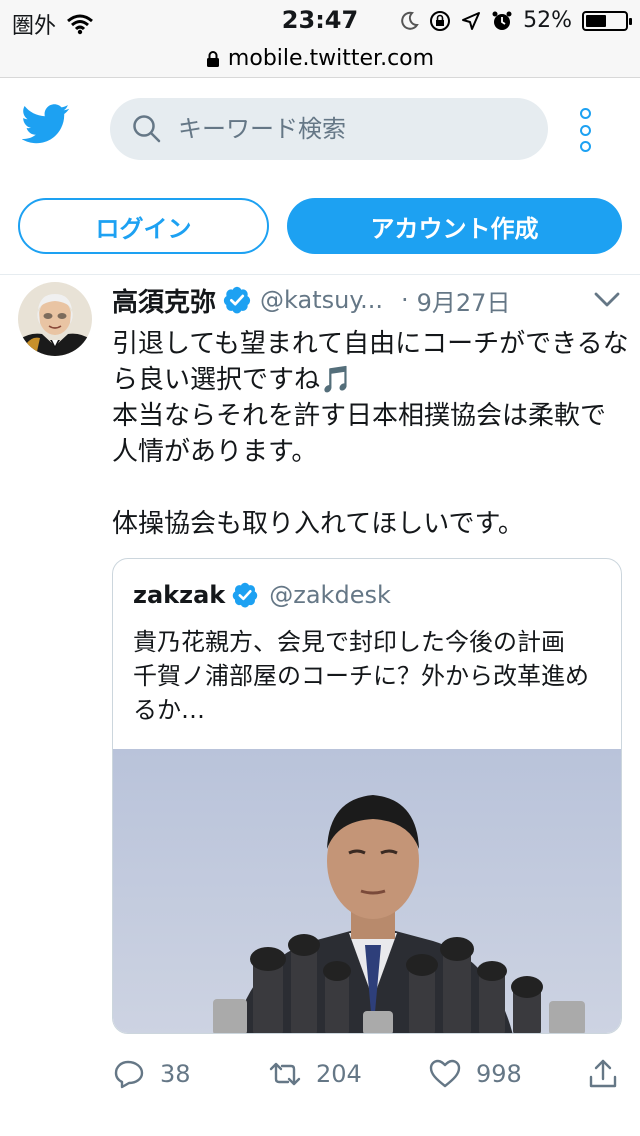 The image size is (640, 1136). What do you see at coordinates (410, 20) in the screenshot?
I see `moon-icon` at bounding box center [410, 20].